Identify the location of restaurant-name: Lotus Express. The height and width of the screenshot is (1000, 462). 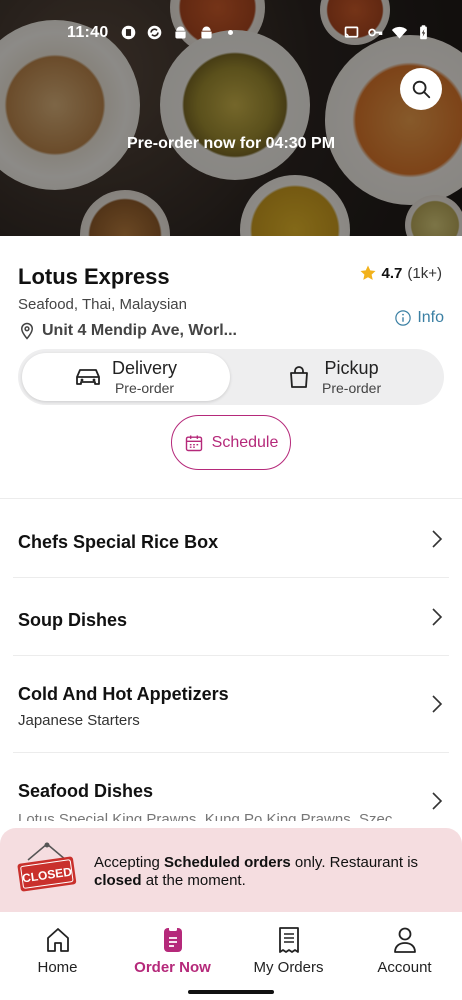
(94, 276).